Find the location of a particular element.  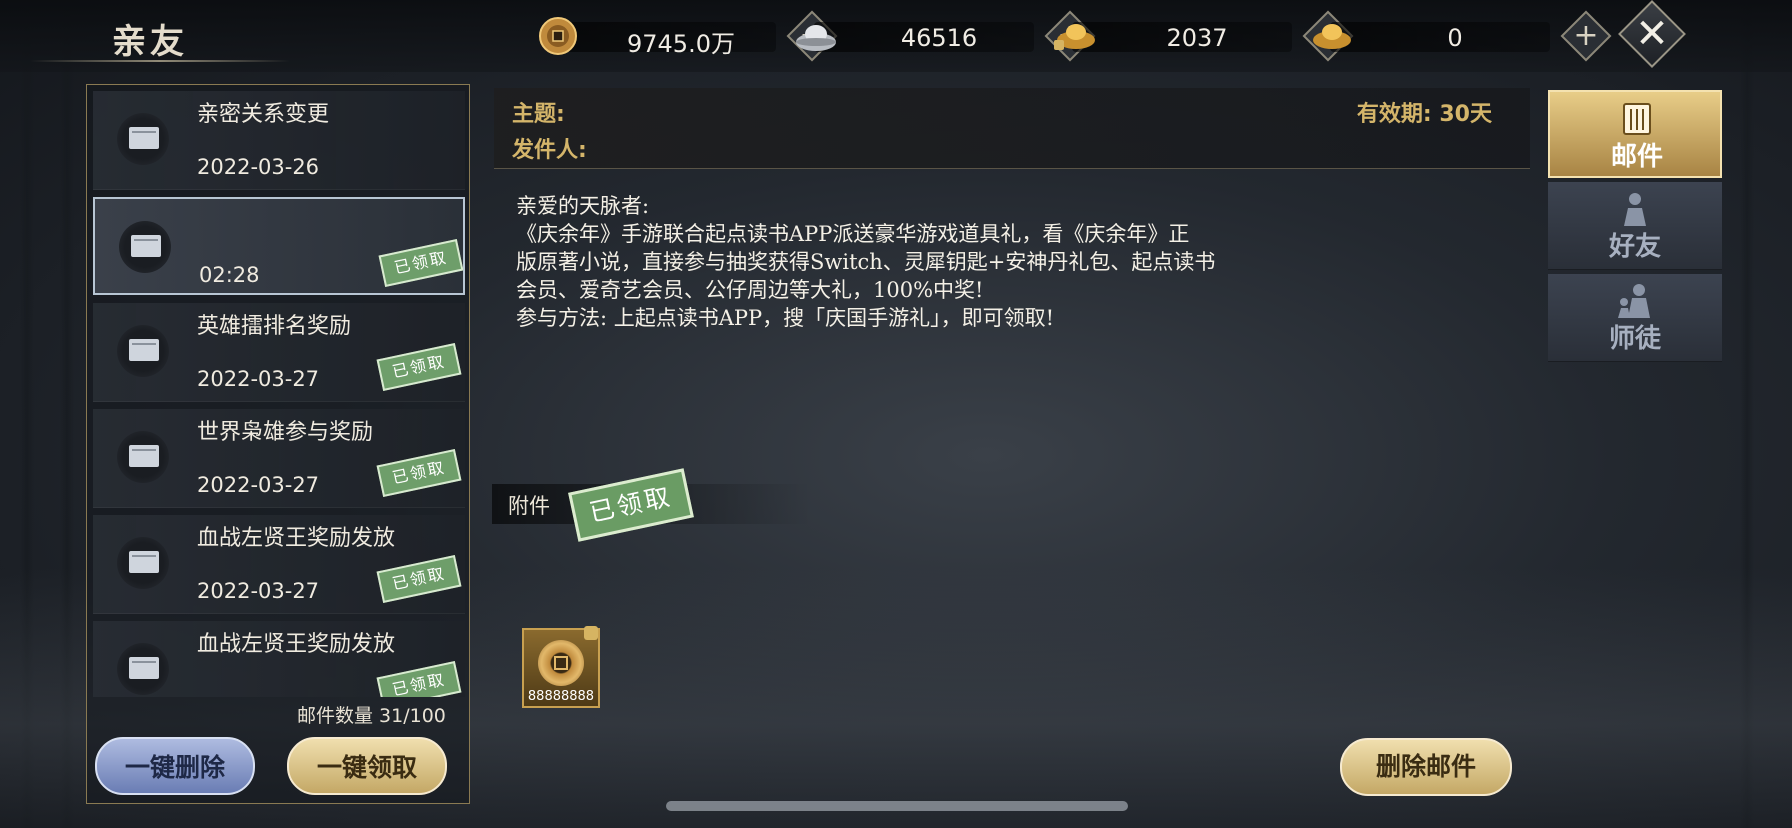

mail-list-item: 血战左贤王奖励发放 已领取 is located at coordinates (279, 659).